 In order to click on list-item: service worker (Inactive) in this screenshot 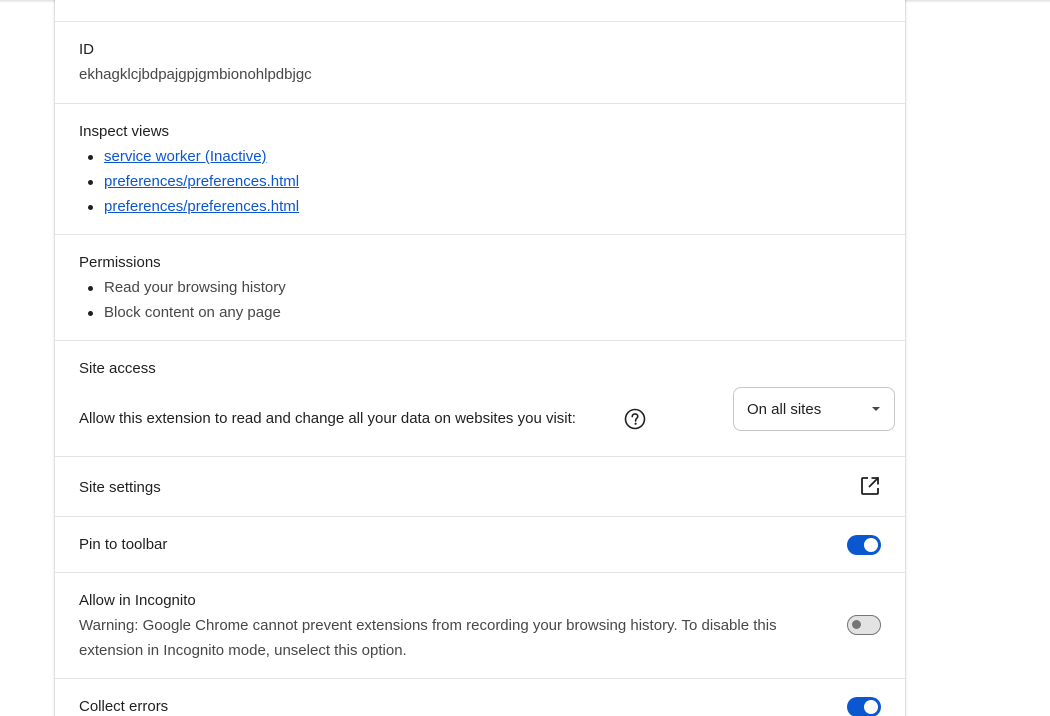, I will do `click(189, 159)`.